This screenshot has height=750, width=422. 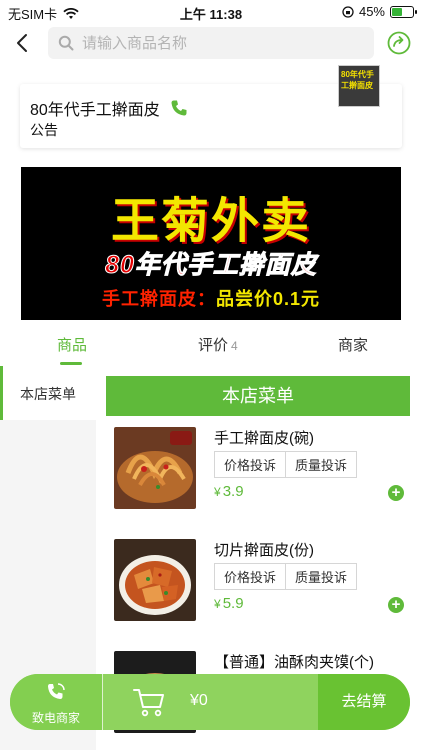 What do you see at coordinates (213, 345) in the screenshot?
I see `tab-reviews-label: 评价` at bounding box center [213, 345].